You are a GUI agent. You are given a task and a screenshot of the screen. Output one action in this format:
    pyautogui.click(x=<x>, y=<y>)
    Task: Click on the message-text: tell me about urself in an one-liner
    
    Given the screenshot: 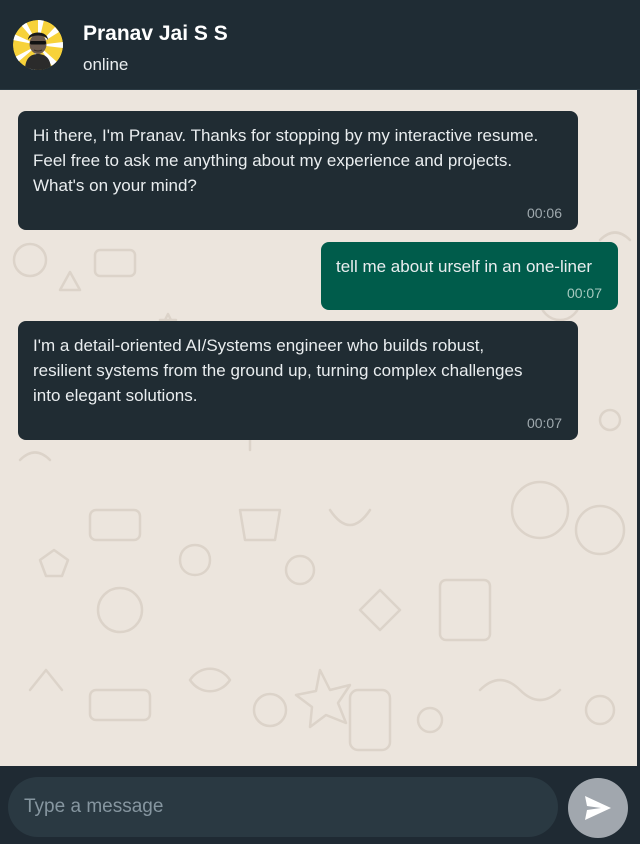 What is the action you would take?
    pyautogui.click(x=464, y=266)
    